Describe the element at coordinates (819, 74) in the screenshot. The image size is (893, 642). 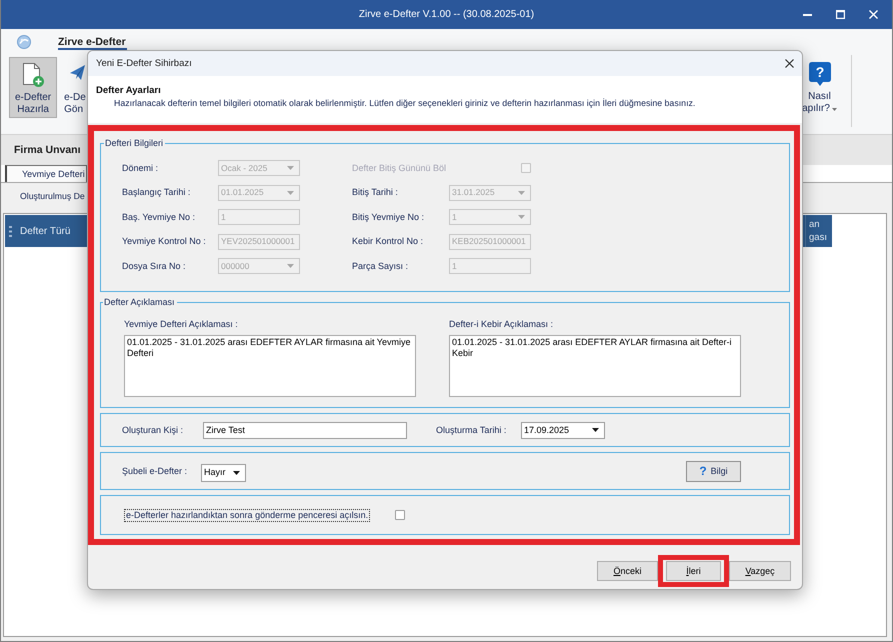
I see `help-icon: ?` at that location.